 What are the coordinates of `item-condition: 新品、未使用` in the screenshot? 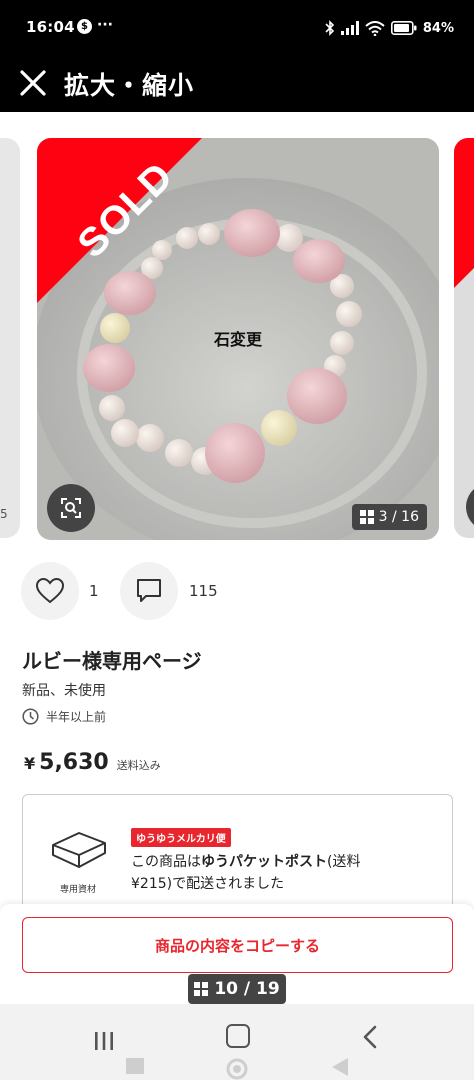 It's located at (64, 691).